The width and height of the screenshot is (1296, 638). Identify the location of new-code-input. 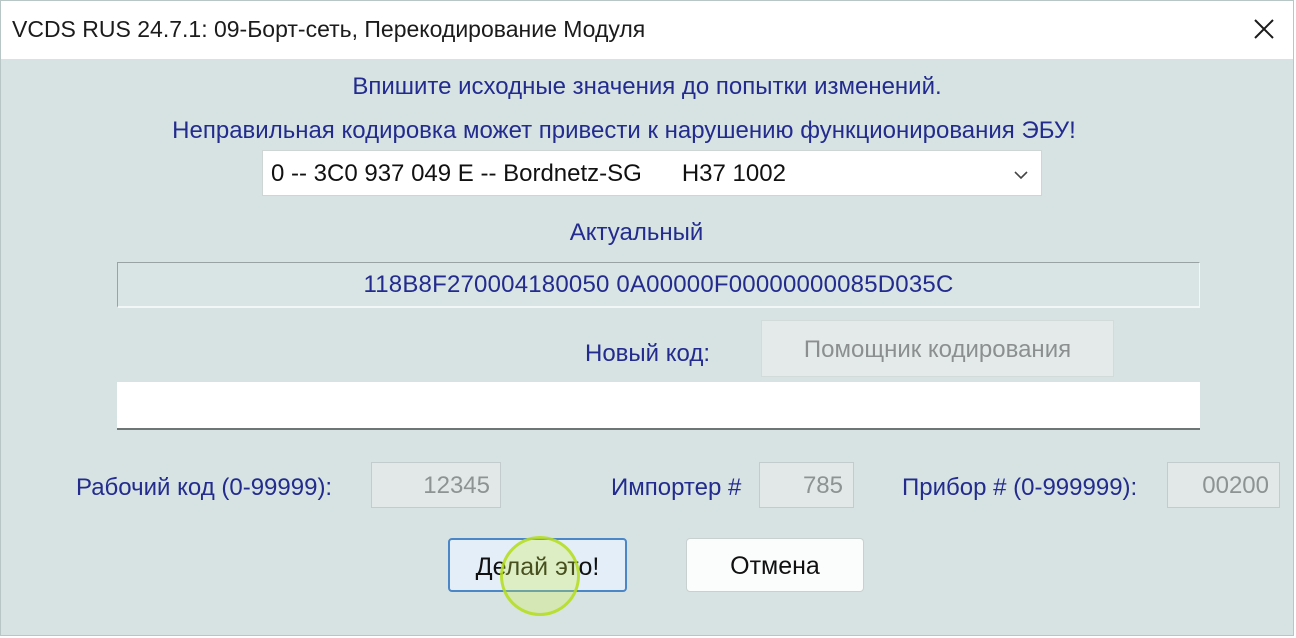
(658, 406).